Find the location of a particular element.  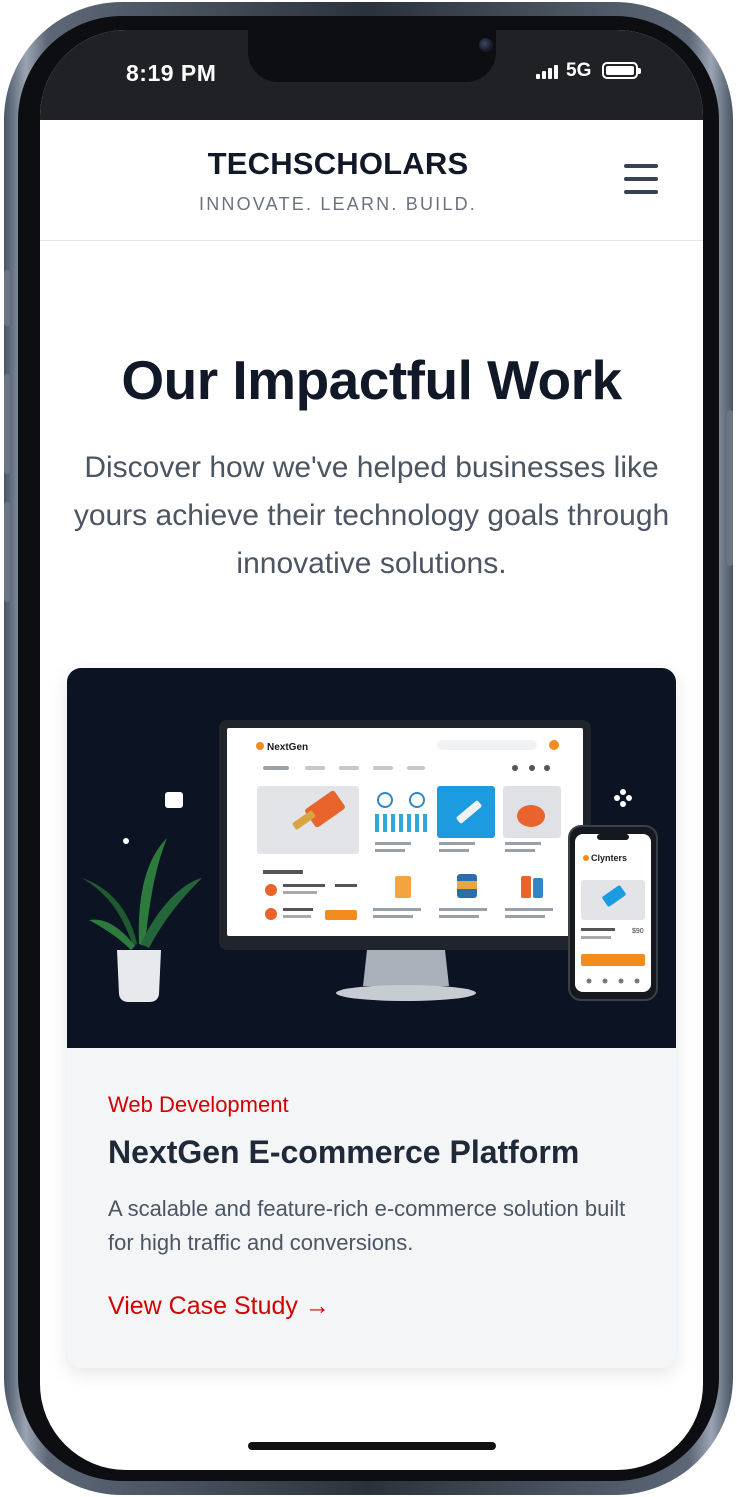

devices-mockup-illustration: NextGen Clynters $90 is located at coordinates (370, 861).